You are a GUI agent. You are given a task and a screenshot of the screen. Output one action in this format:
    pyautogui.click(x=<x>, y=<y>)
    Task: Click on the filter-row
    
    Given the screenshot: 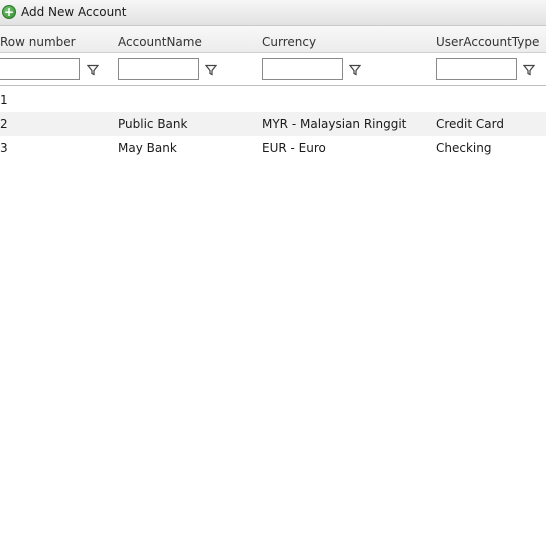 What is the action you would take?
    pyautogui.click(x=273, y=69)
    